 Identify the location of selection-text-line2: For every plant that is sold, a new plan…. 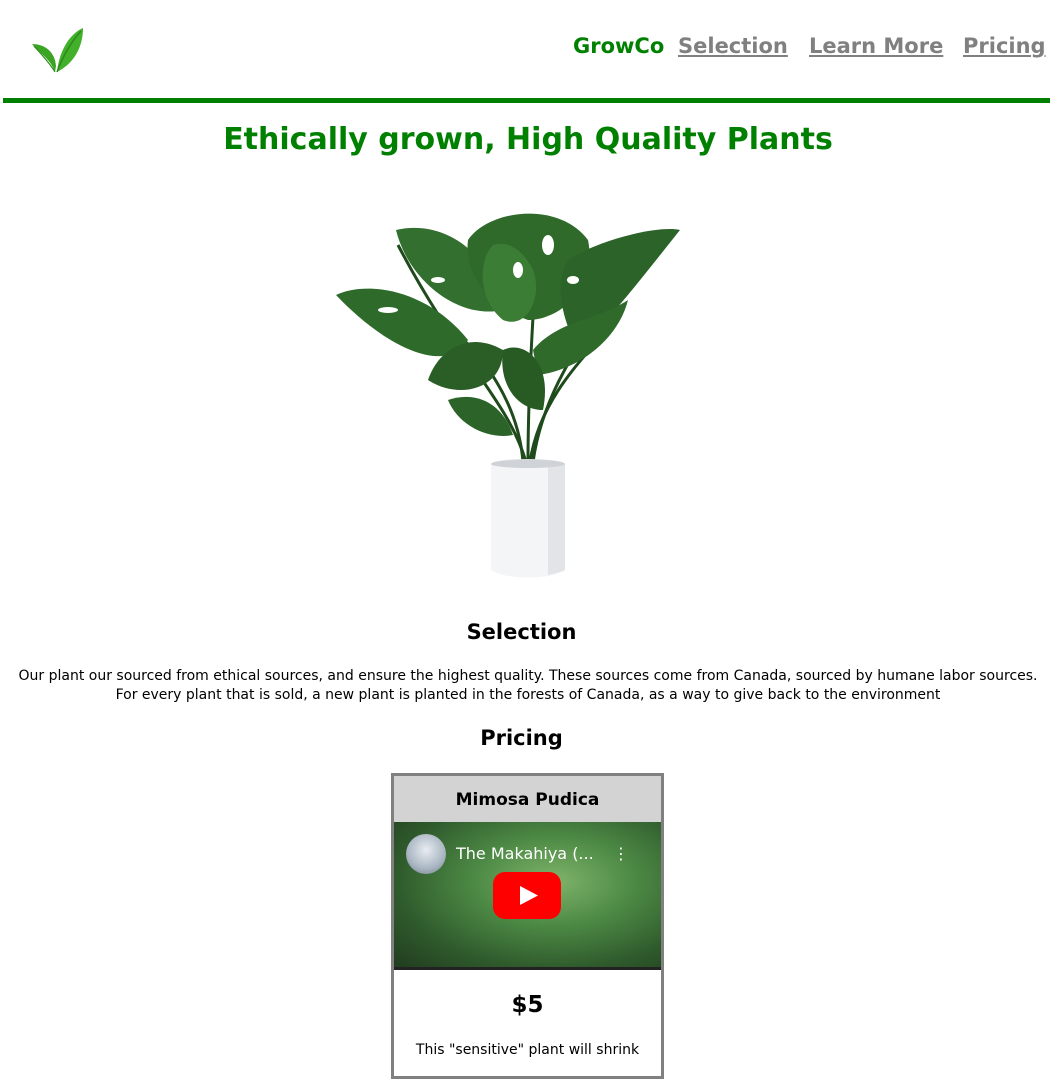
(528, 695).